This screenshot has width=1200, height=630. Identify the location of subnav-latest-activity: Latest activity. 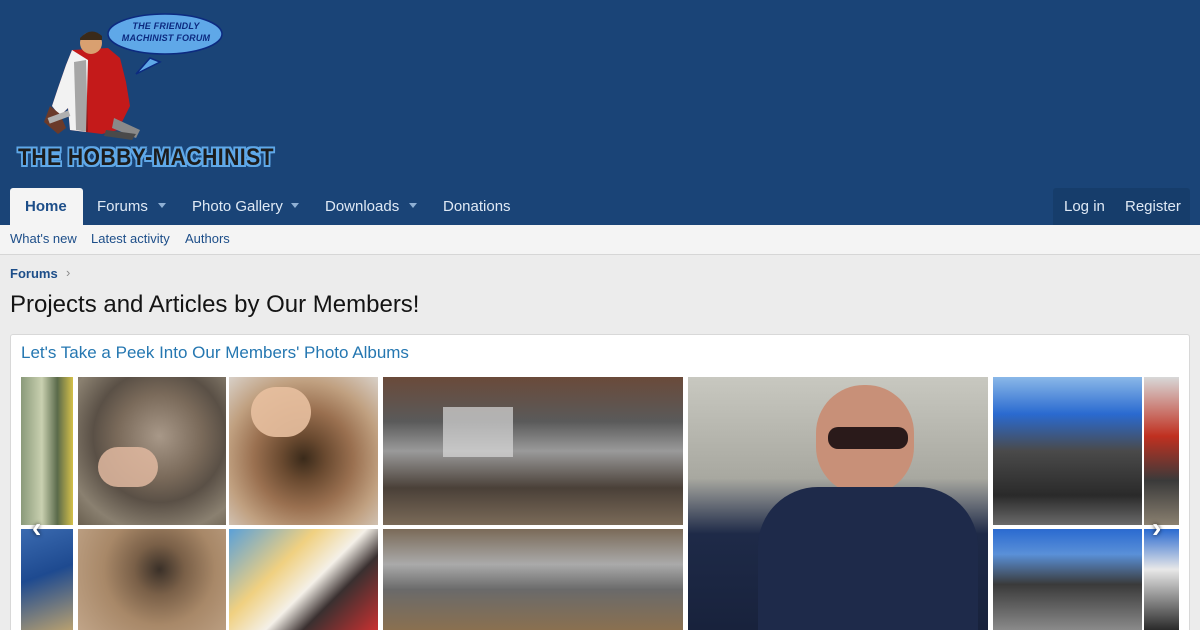
(130, 239).